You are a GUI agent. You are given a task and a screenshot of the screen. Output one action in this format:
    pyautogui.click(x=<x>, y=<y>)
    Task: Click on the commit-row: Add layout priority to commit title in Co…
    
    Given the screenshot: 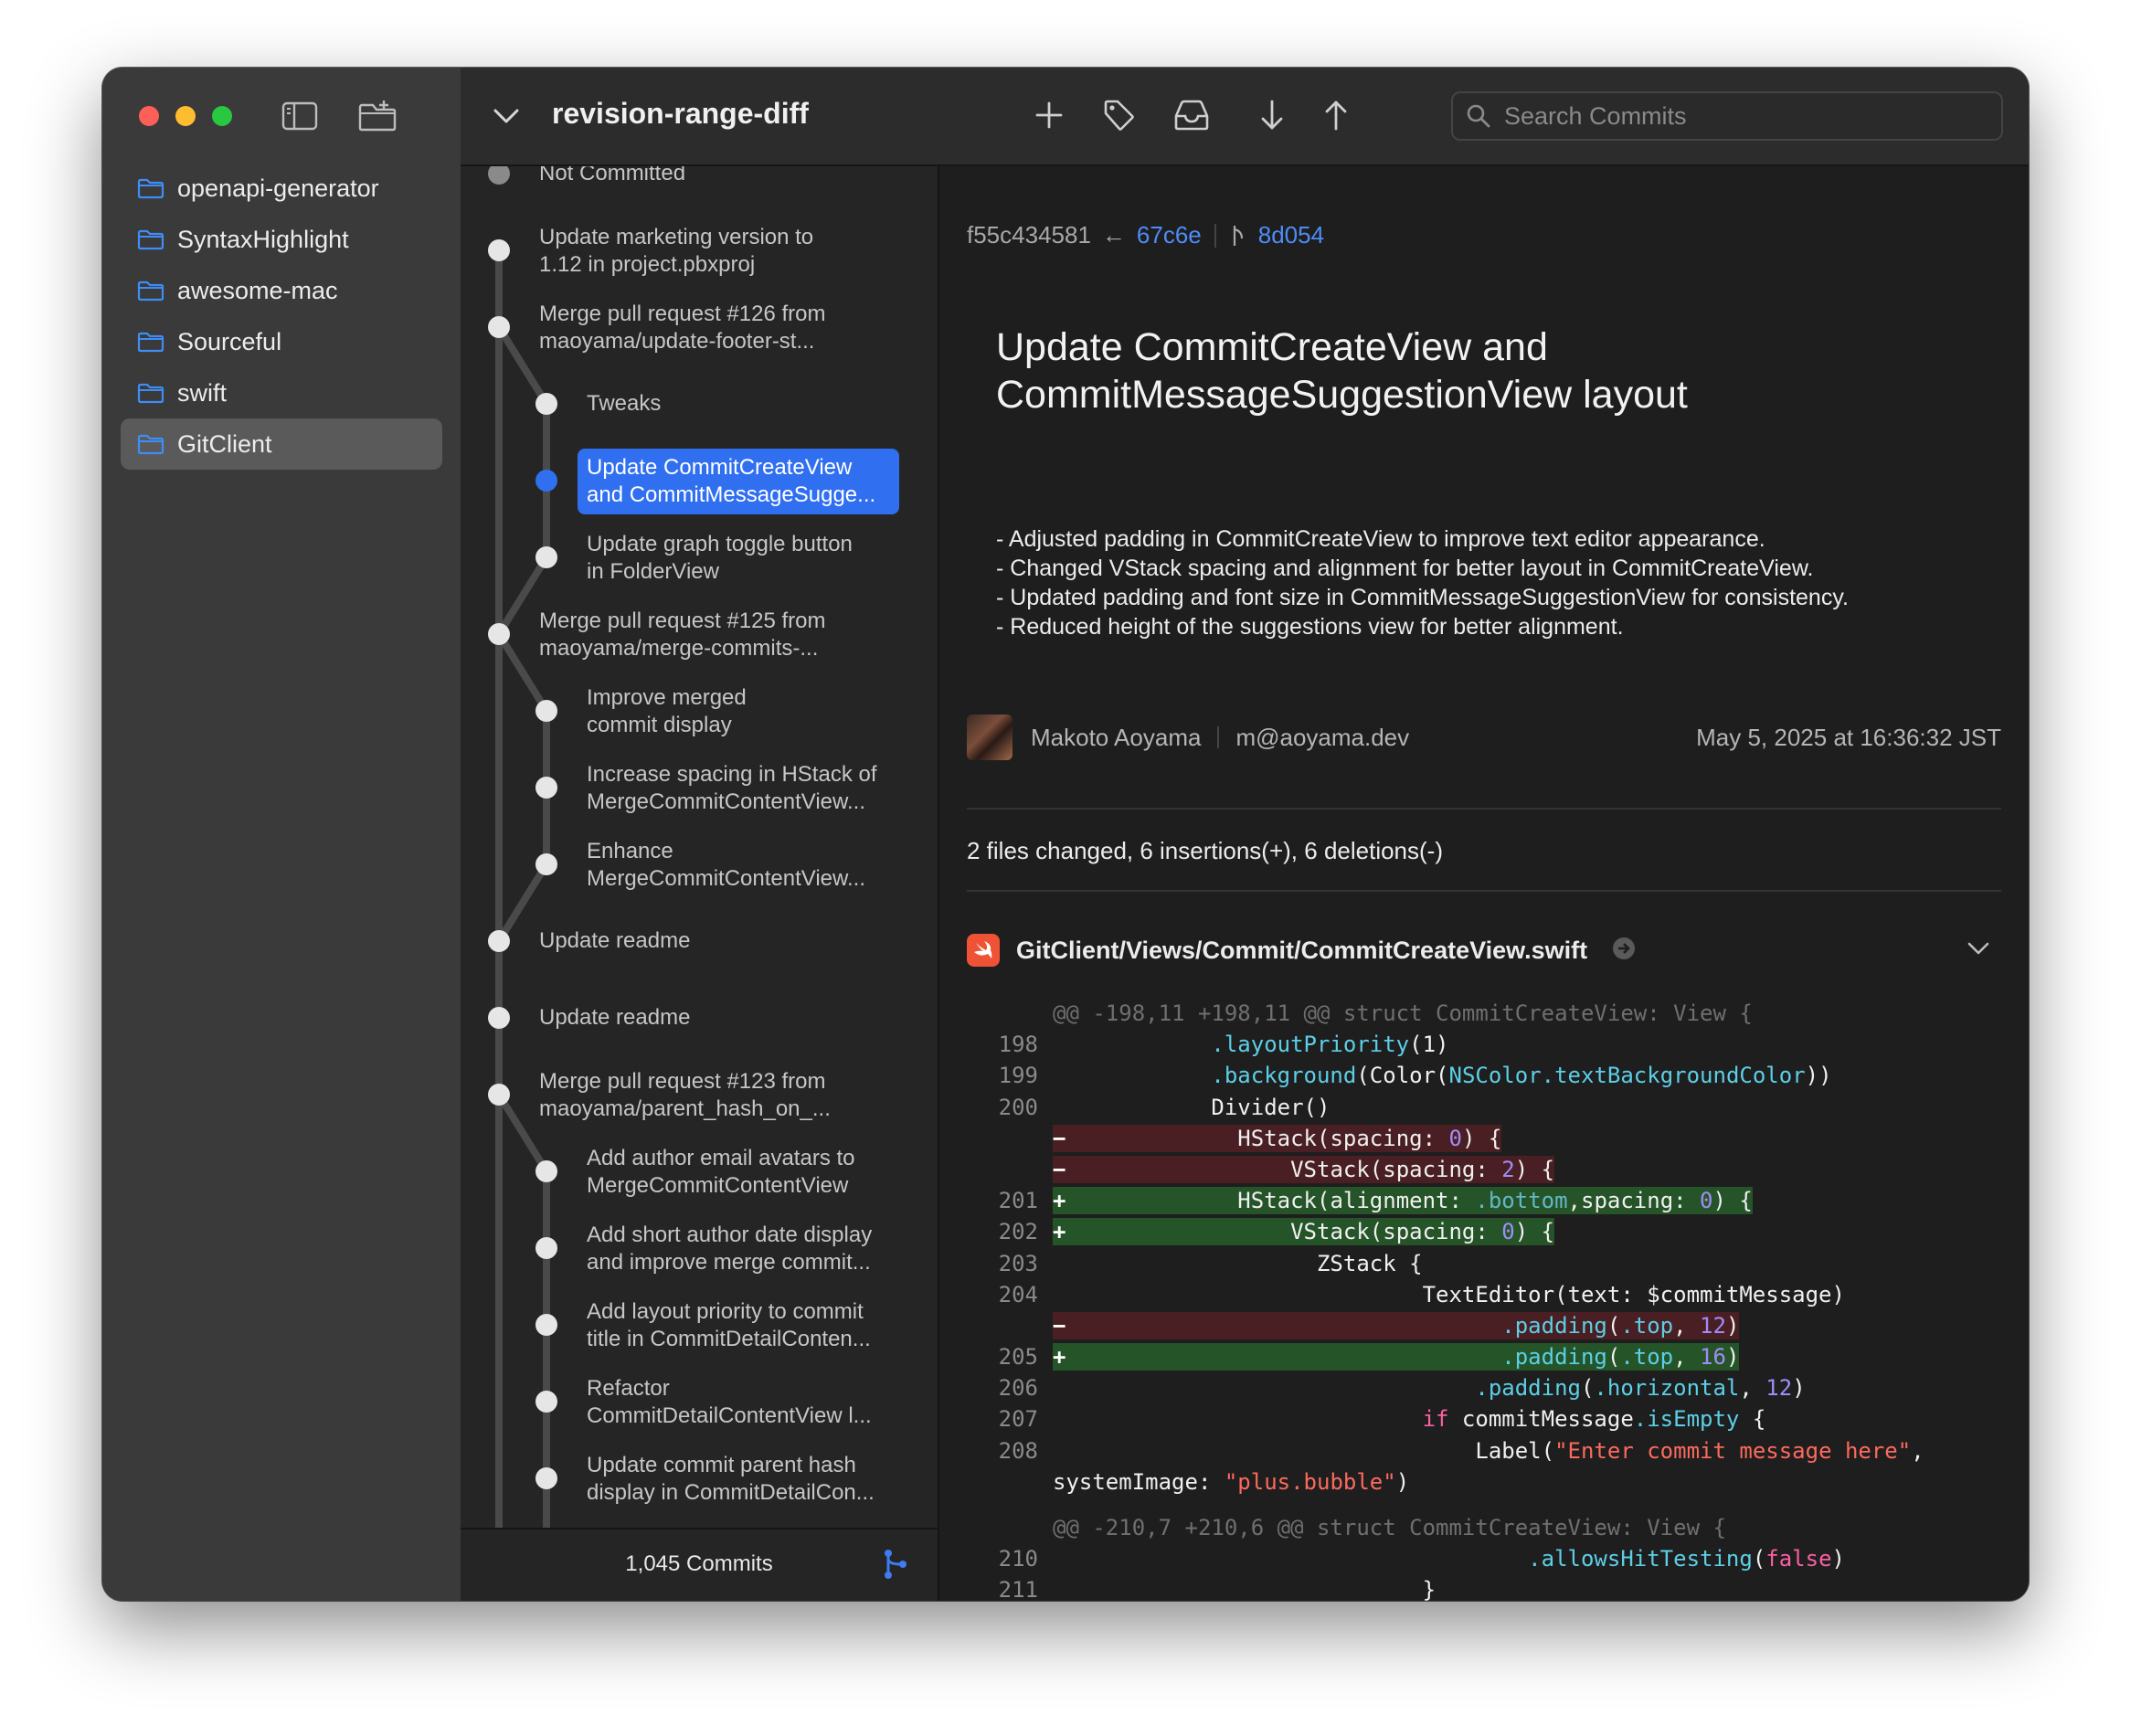 What is the action you would take?
    pyautogui.click(x=746, y=1325)
    